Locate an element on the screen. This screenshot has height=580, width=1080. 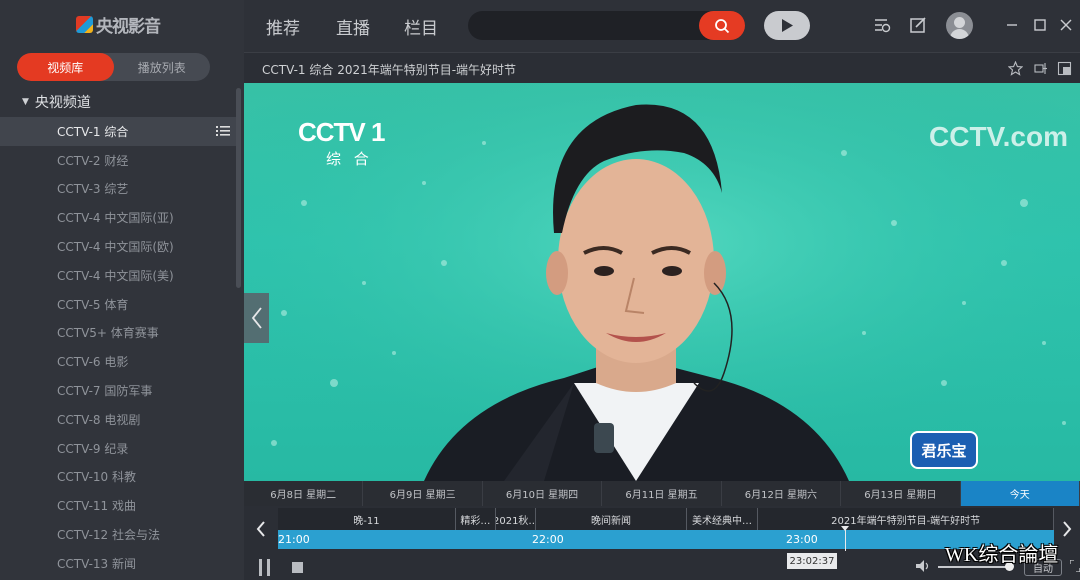
logo-text: 央视影音 is located at coordinates (128, 27).